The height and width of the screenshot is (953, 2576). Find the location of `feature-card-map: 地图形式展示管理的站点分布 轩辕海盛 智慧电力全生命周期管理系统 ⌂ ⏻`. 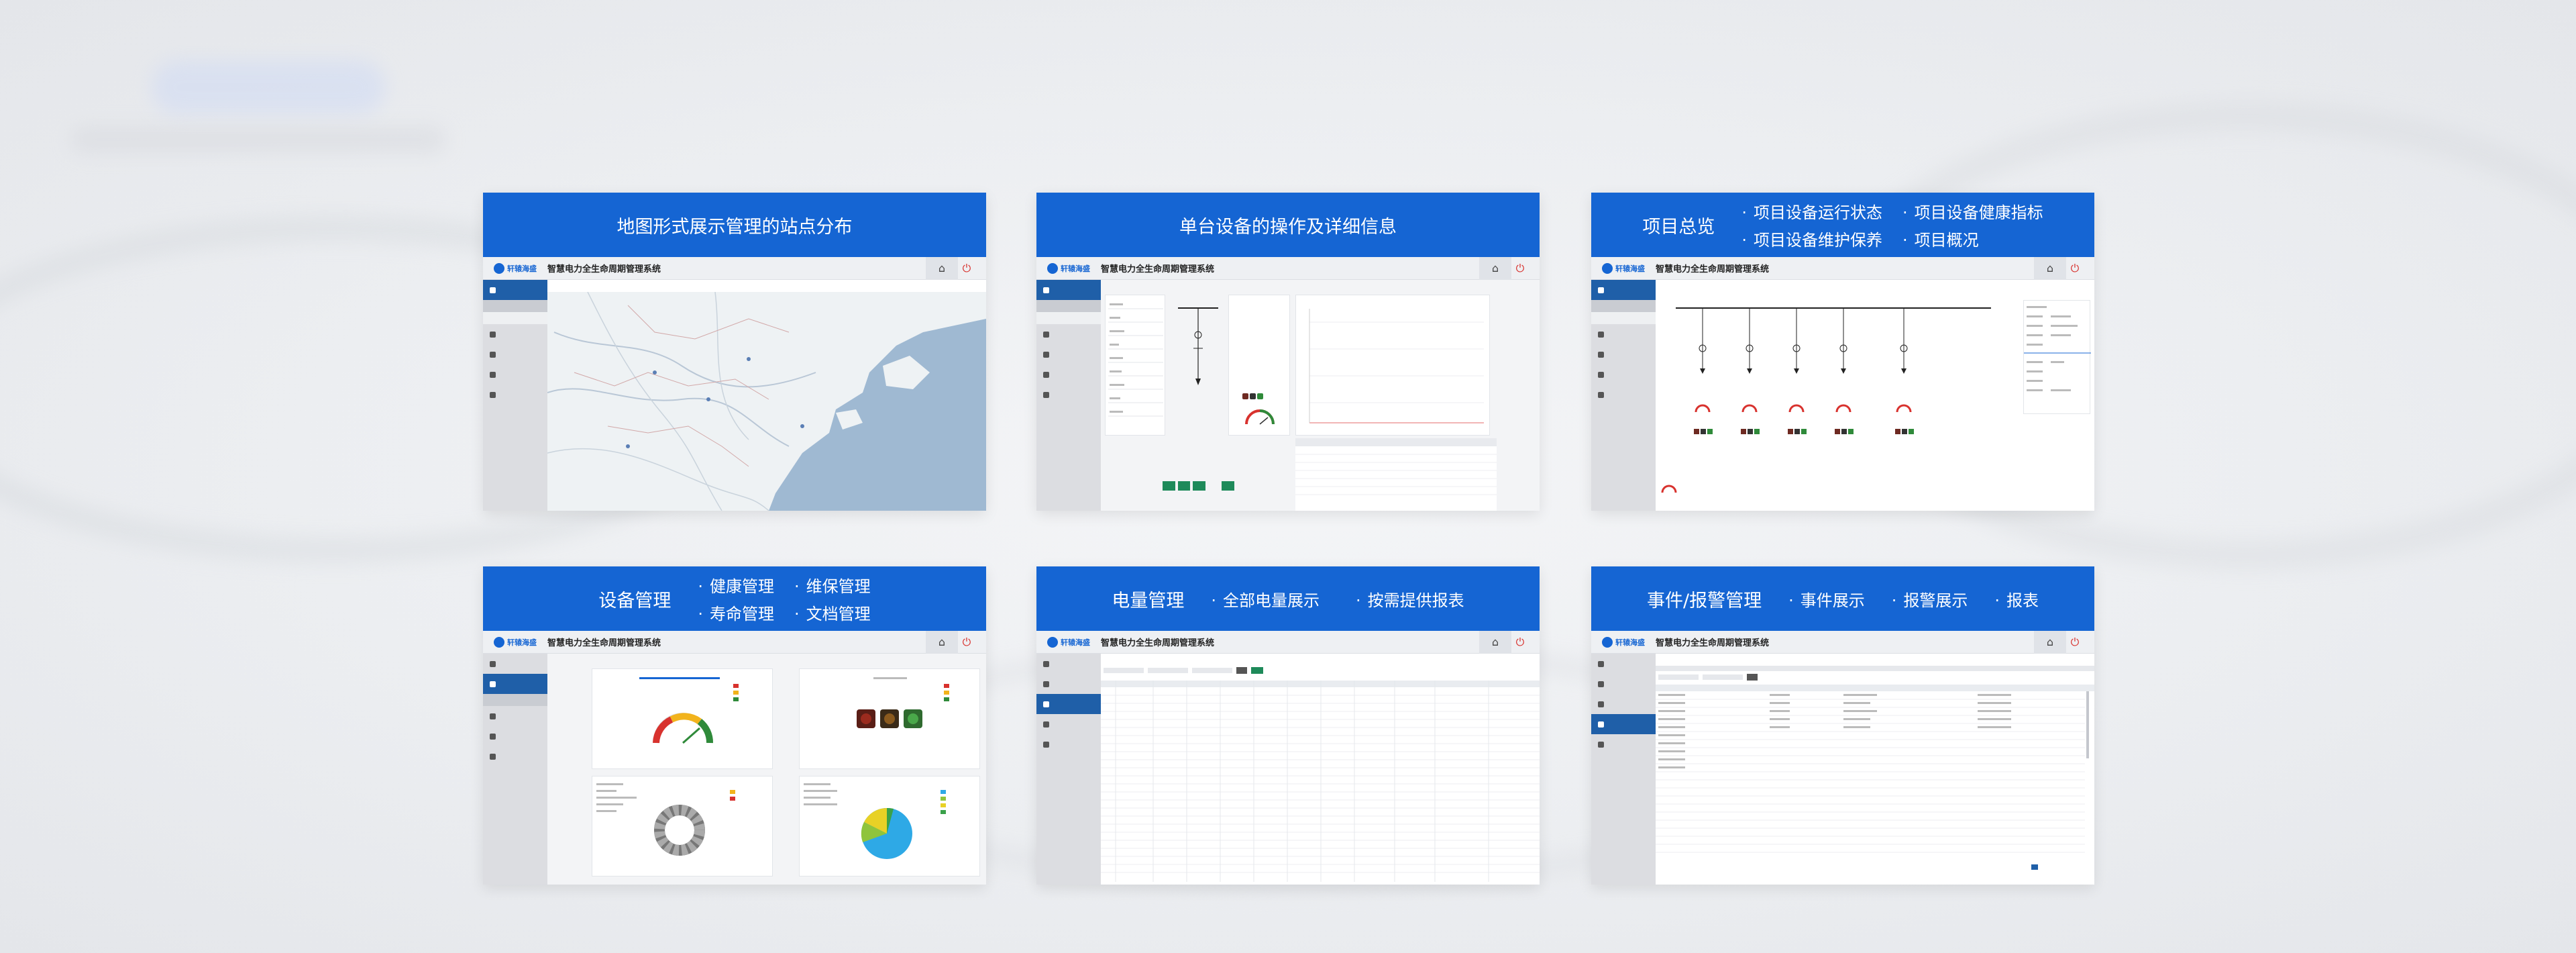

feature-card-map: 地图形式展示管理的站点分布 轩辕海盛 智慧电力全生命周期管理系统 ⌂ ⏻ is located at coordinates (734, 352).